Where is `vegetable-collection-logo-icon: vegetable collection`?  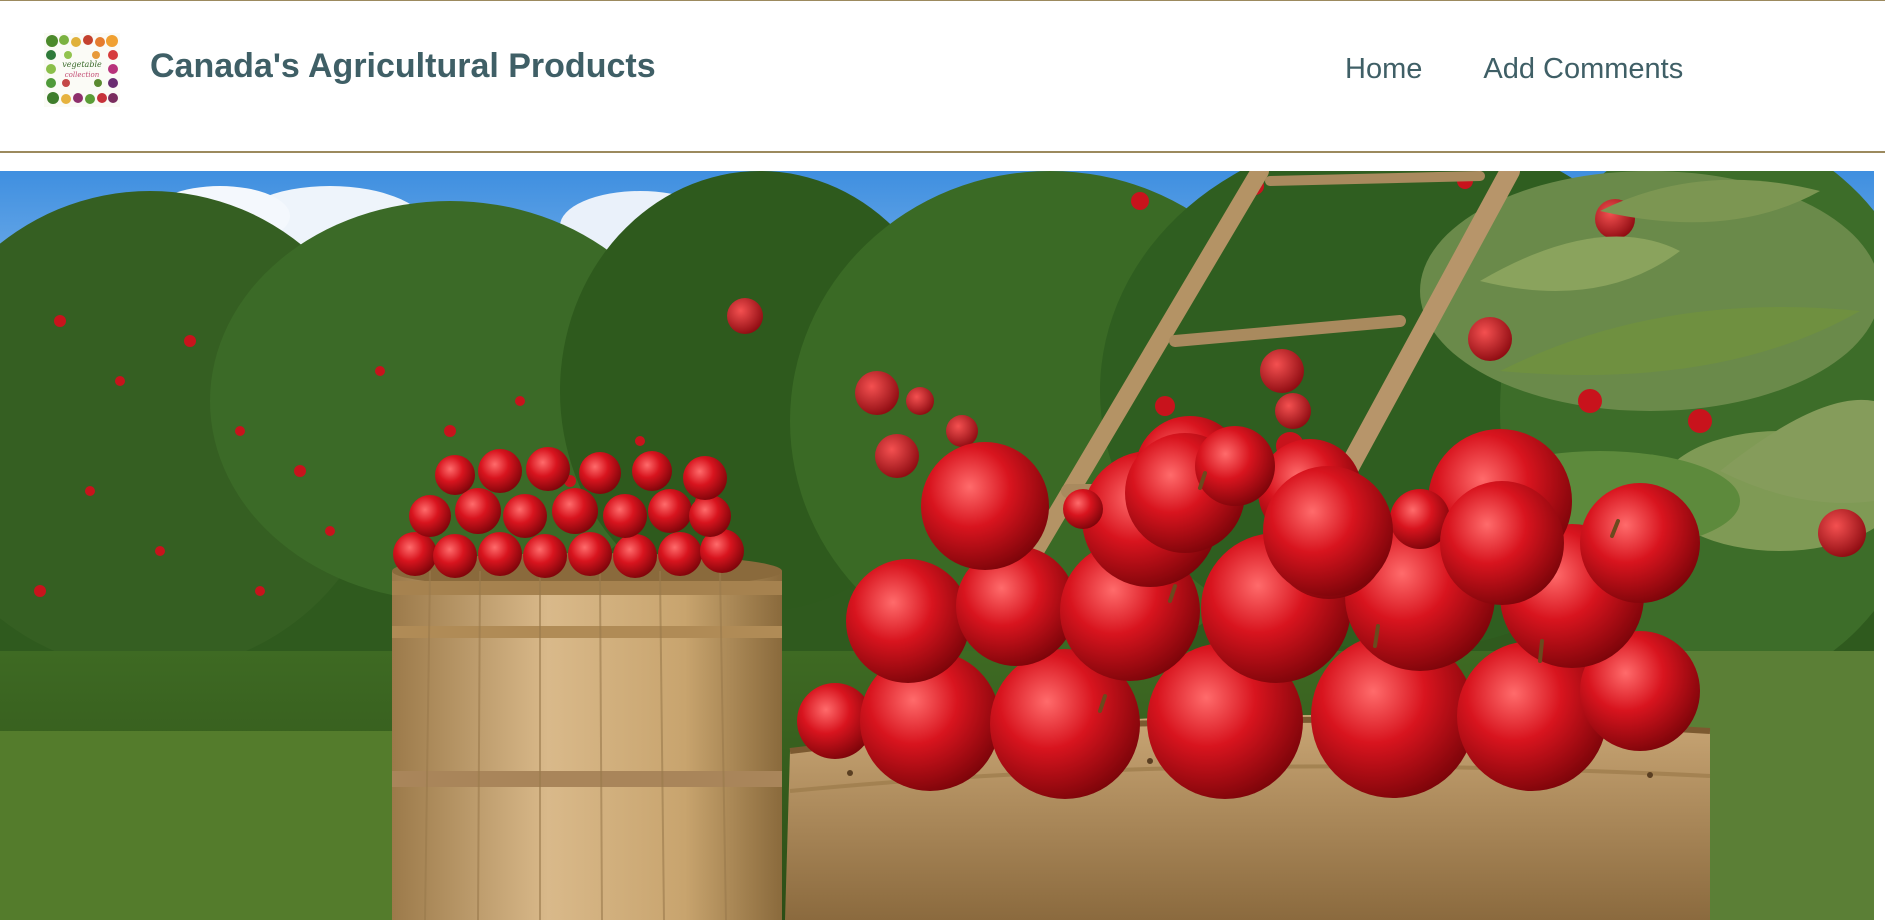 vegetable-collection-logo-icon: vegetable collection is located at coordinates (82, 70).